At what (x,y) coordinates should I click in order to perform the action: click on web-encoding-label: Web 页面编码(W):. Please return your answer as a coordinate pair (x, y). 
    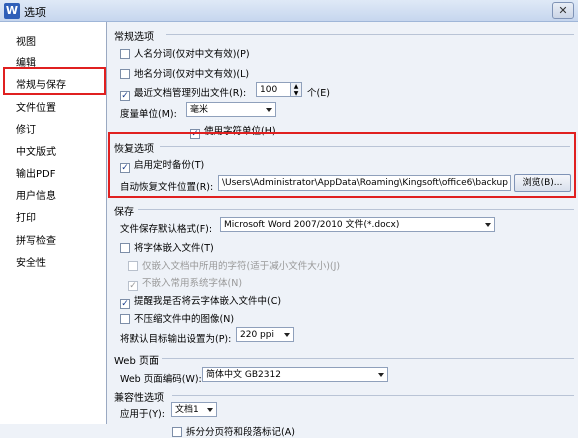
    Looking at the image, I should click on (161, 379).